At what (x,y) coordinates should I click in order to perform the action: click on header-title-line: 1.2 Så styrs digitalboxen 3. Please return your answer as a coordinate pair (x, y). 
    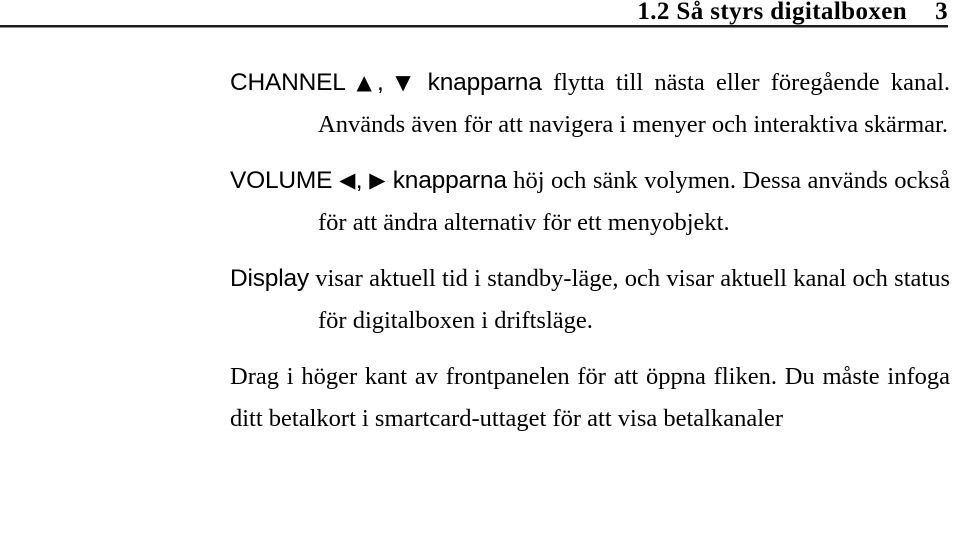
    Looking at the image, I should click on (792, 13).